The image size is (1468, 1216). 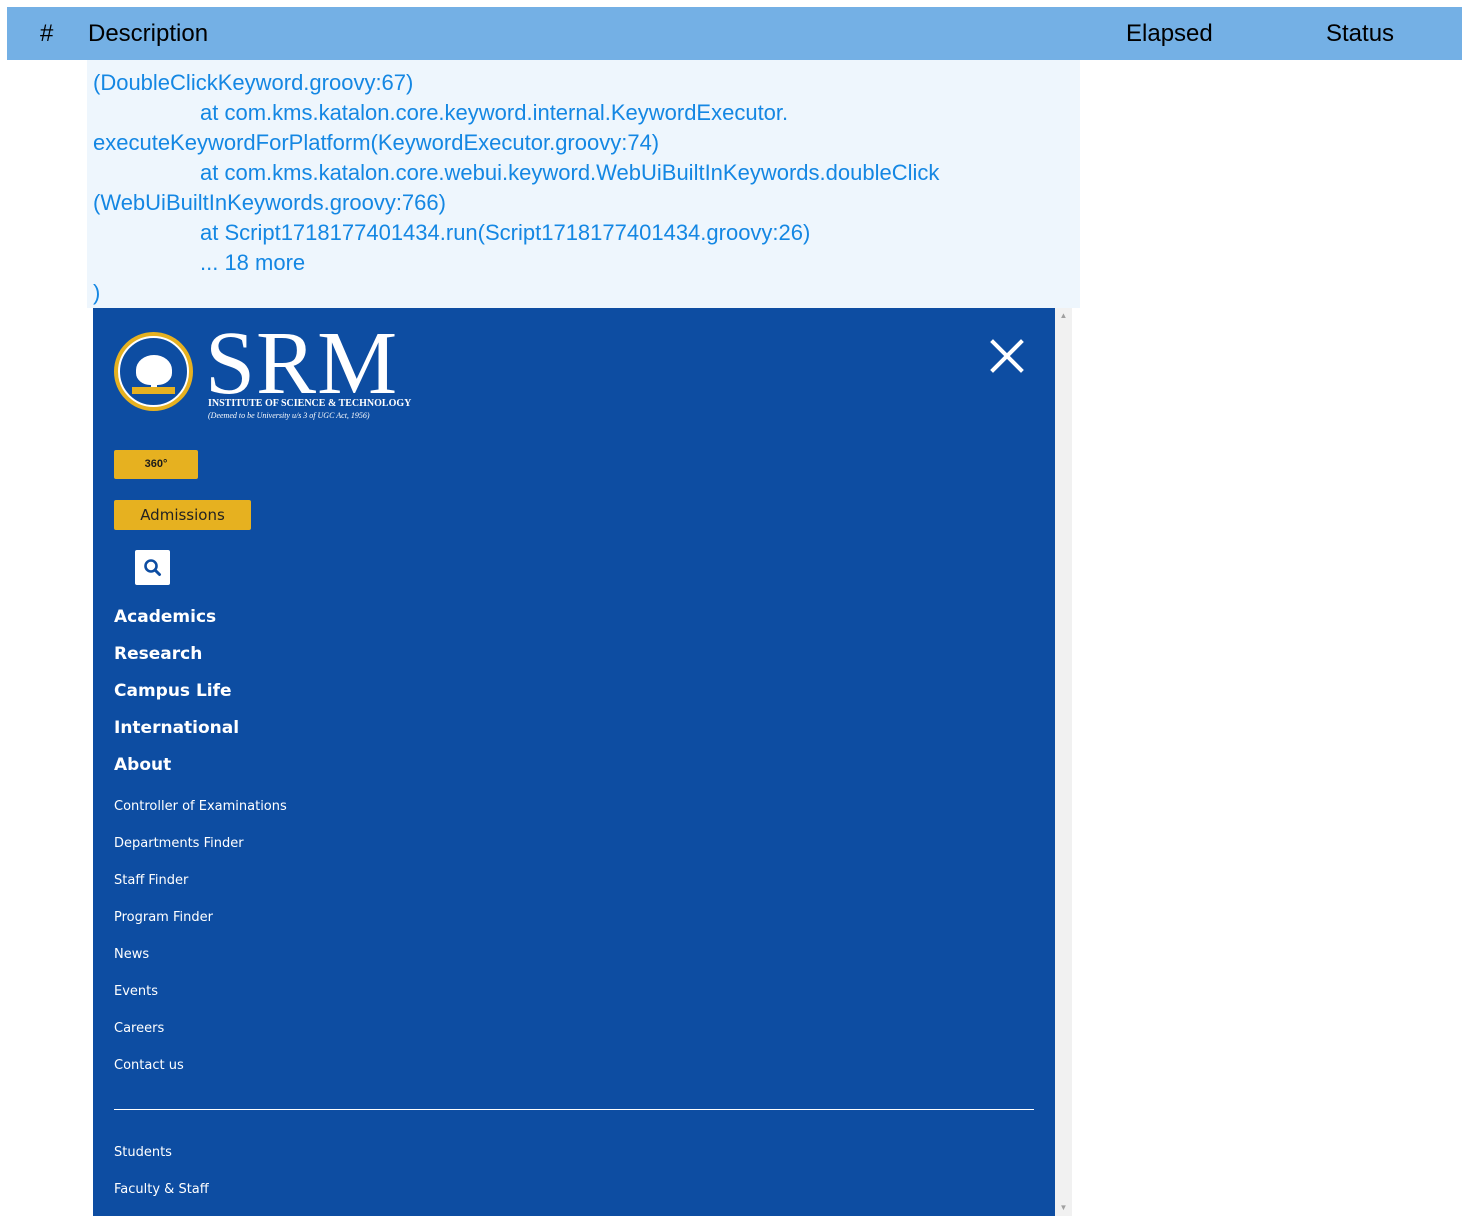 I want to click on close-menu-button, so click(x=1007, y=356).